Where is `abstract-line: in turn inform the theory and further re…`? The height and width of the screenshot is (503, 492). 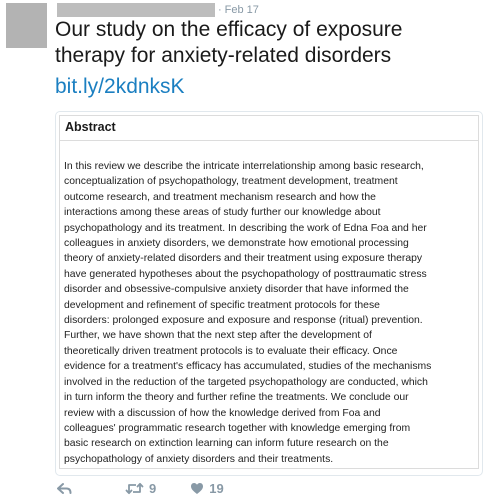 abstract-line: in turn inform the theory and further re… is located at coordinates (236, 398).